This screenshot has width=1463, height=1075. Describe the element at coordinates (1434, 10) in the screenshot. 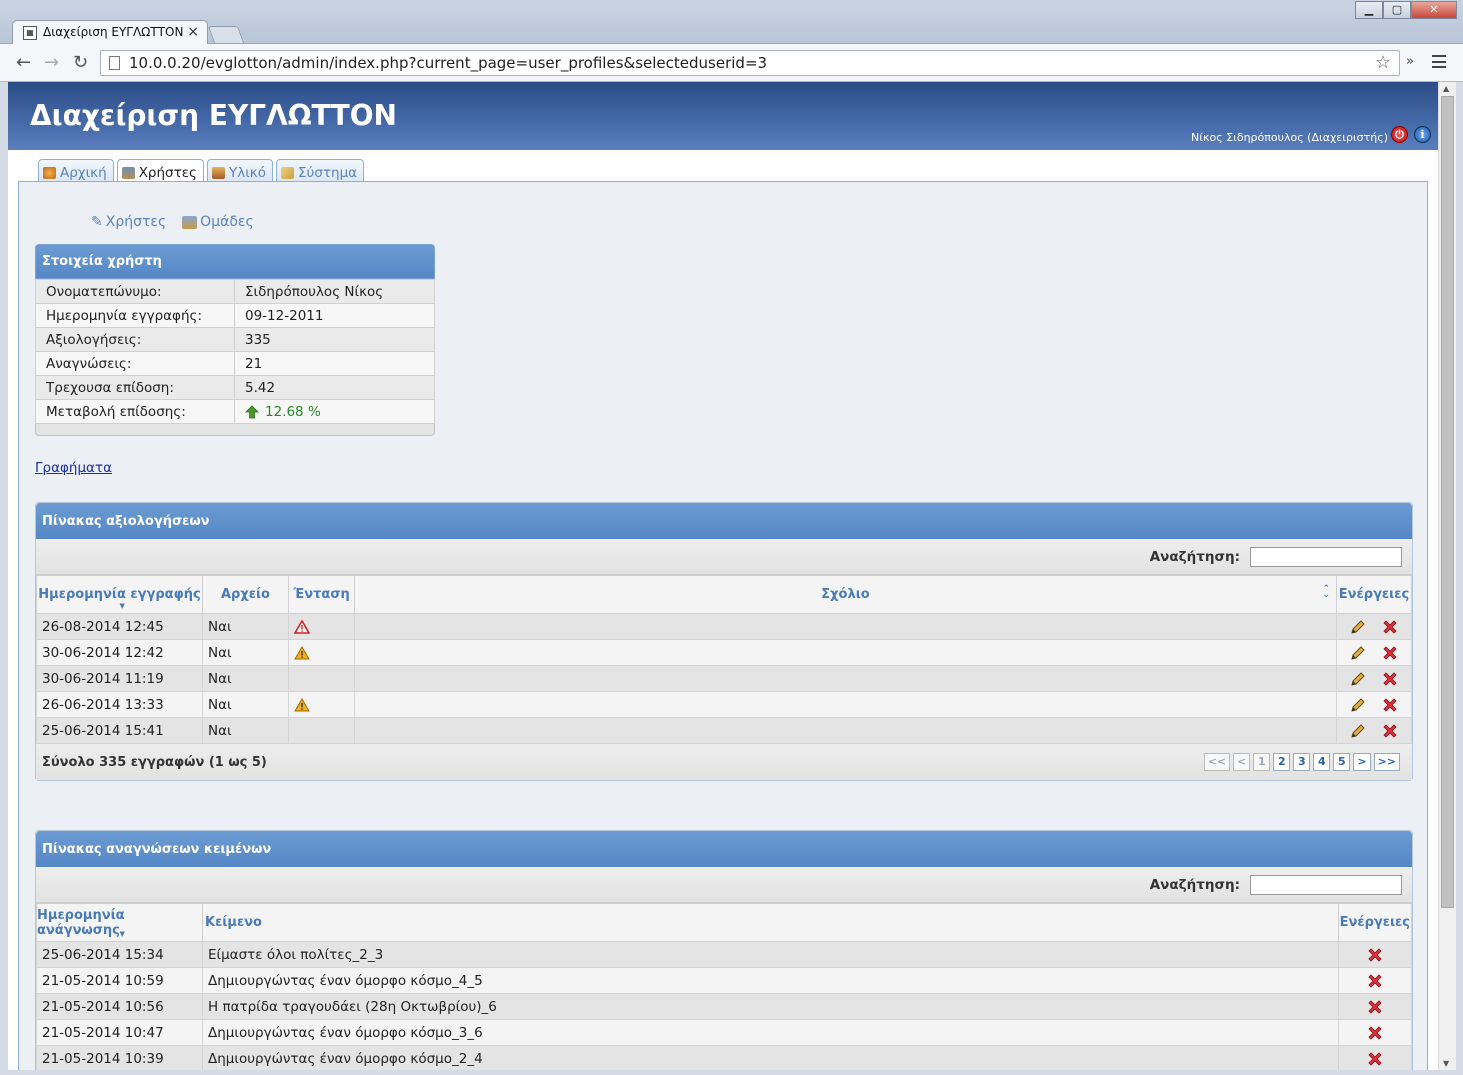

I see `close-window-button: ✕` at that location.